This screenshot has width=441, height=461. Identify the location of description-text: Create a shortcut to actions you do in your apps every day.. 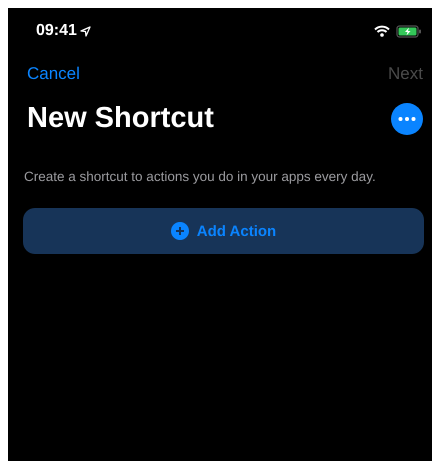
(200, 176).